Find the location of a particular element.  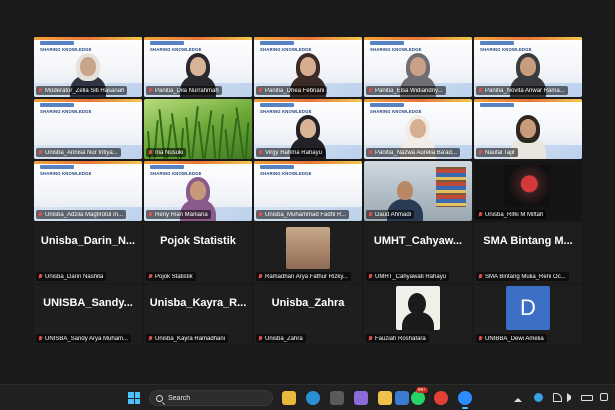

windows-taskbar: Search 99+ is located at coordinates (307, 397).